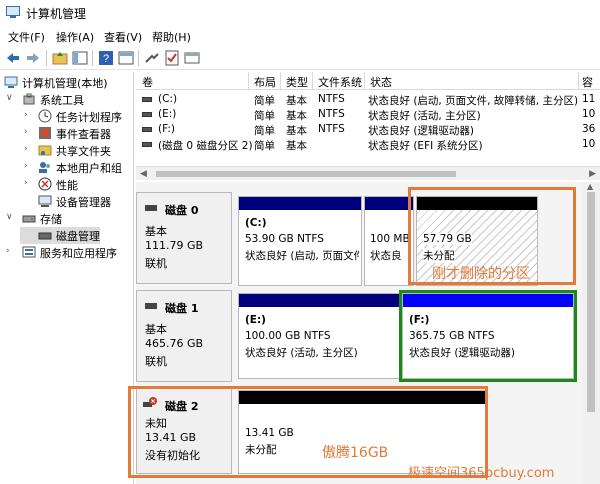  I want to click on tree-item-device-manager: 设备管理器, so click(66, 201).